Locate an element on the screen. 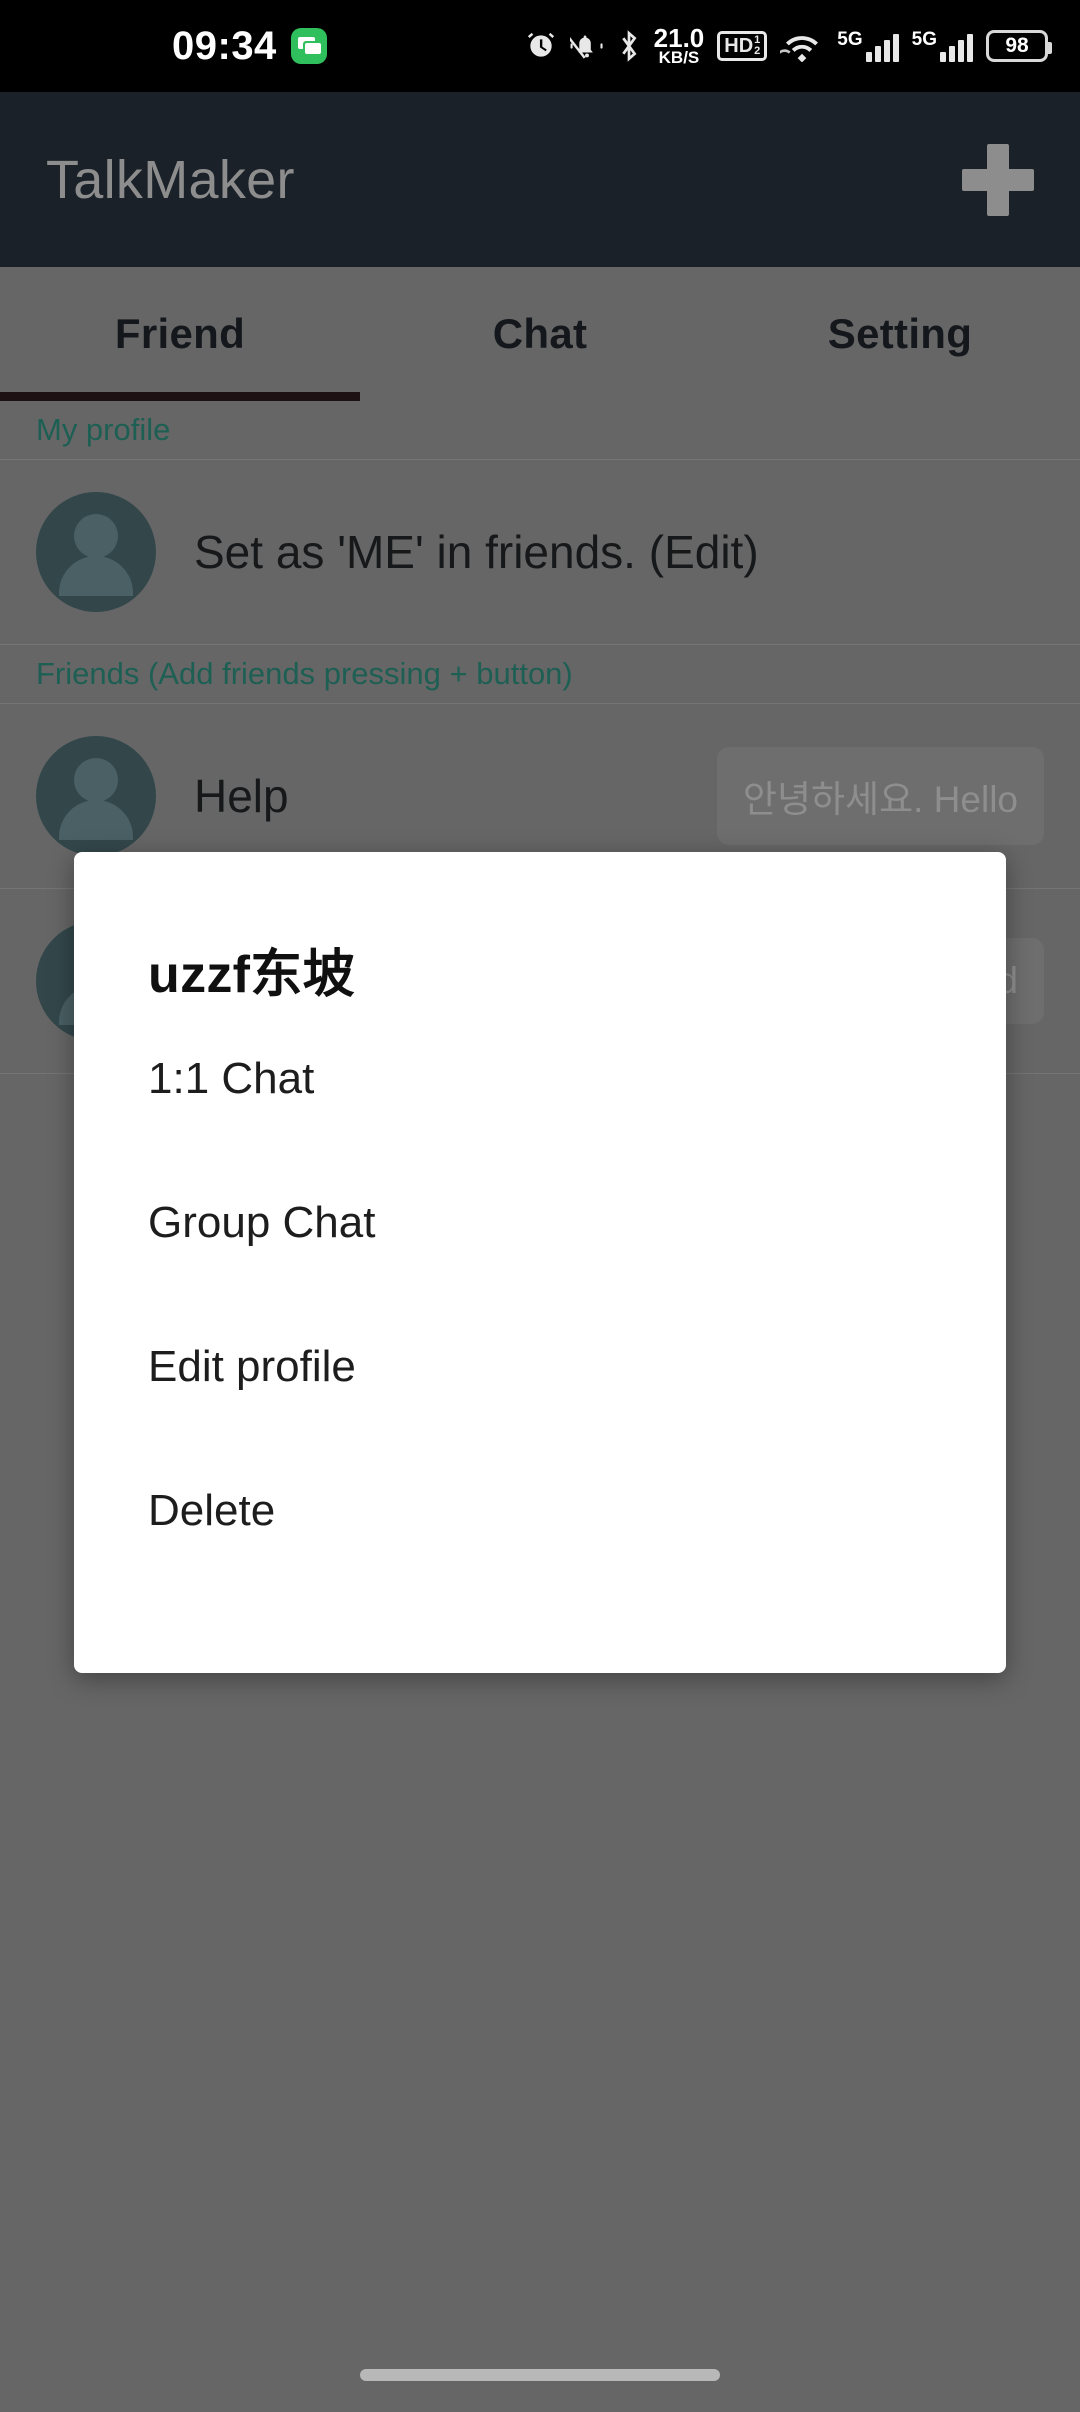  system-navigation-bar is located at coordinates (540, 2375).